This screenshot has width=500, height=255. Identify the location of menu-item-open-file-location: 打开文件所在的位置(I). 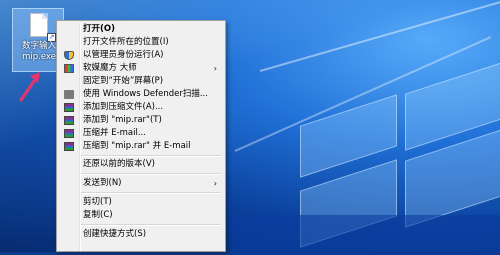
(141, 42).